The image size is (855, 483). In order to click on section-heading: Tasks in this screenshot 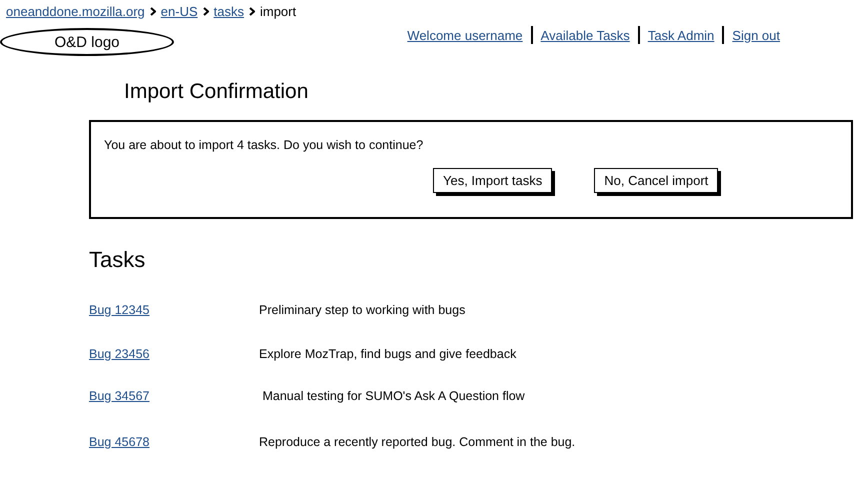, I will do `click(117, 260)`.